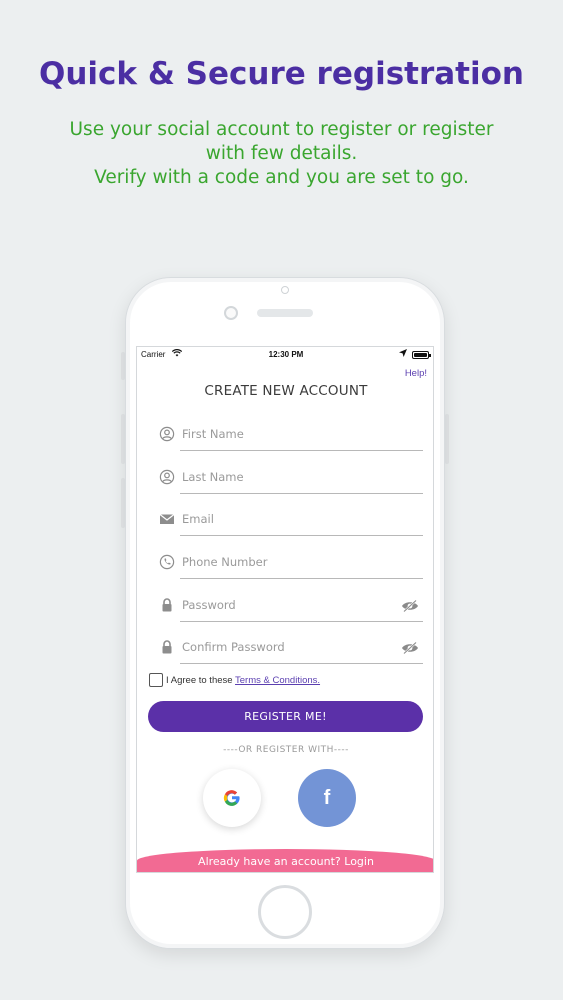  I want to click on facebook-signin-button: f, so click(327, 798).